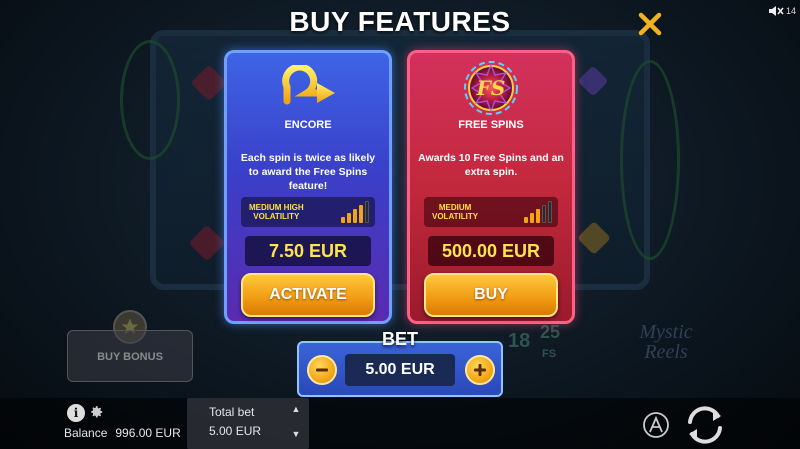 The height and width of the screenshot is (449, 800). What do you see at coordinates (491, 165) in the screenshot?
I see `card-description: Awards 10 Free Spins and an extra spin.` at bounding box center [491, 165].